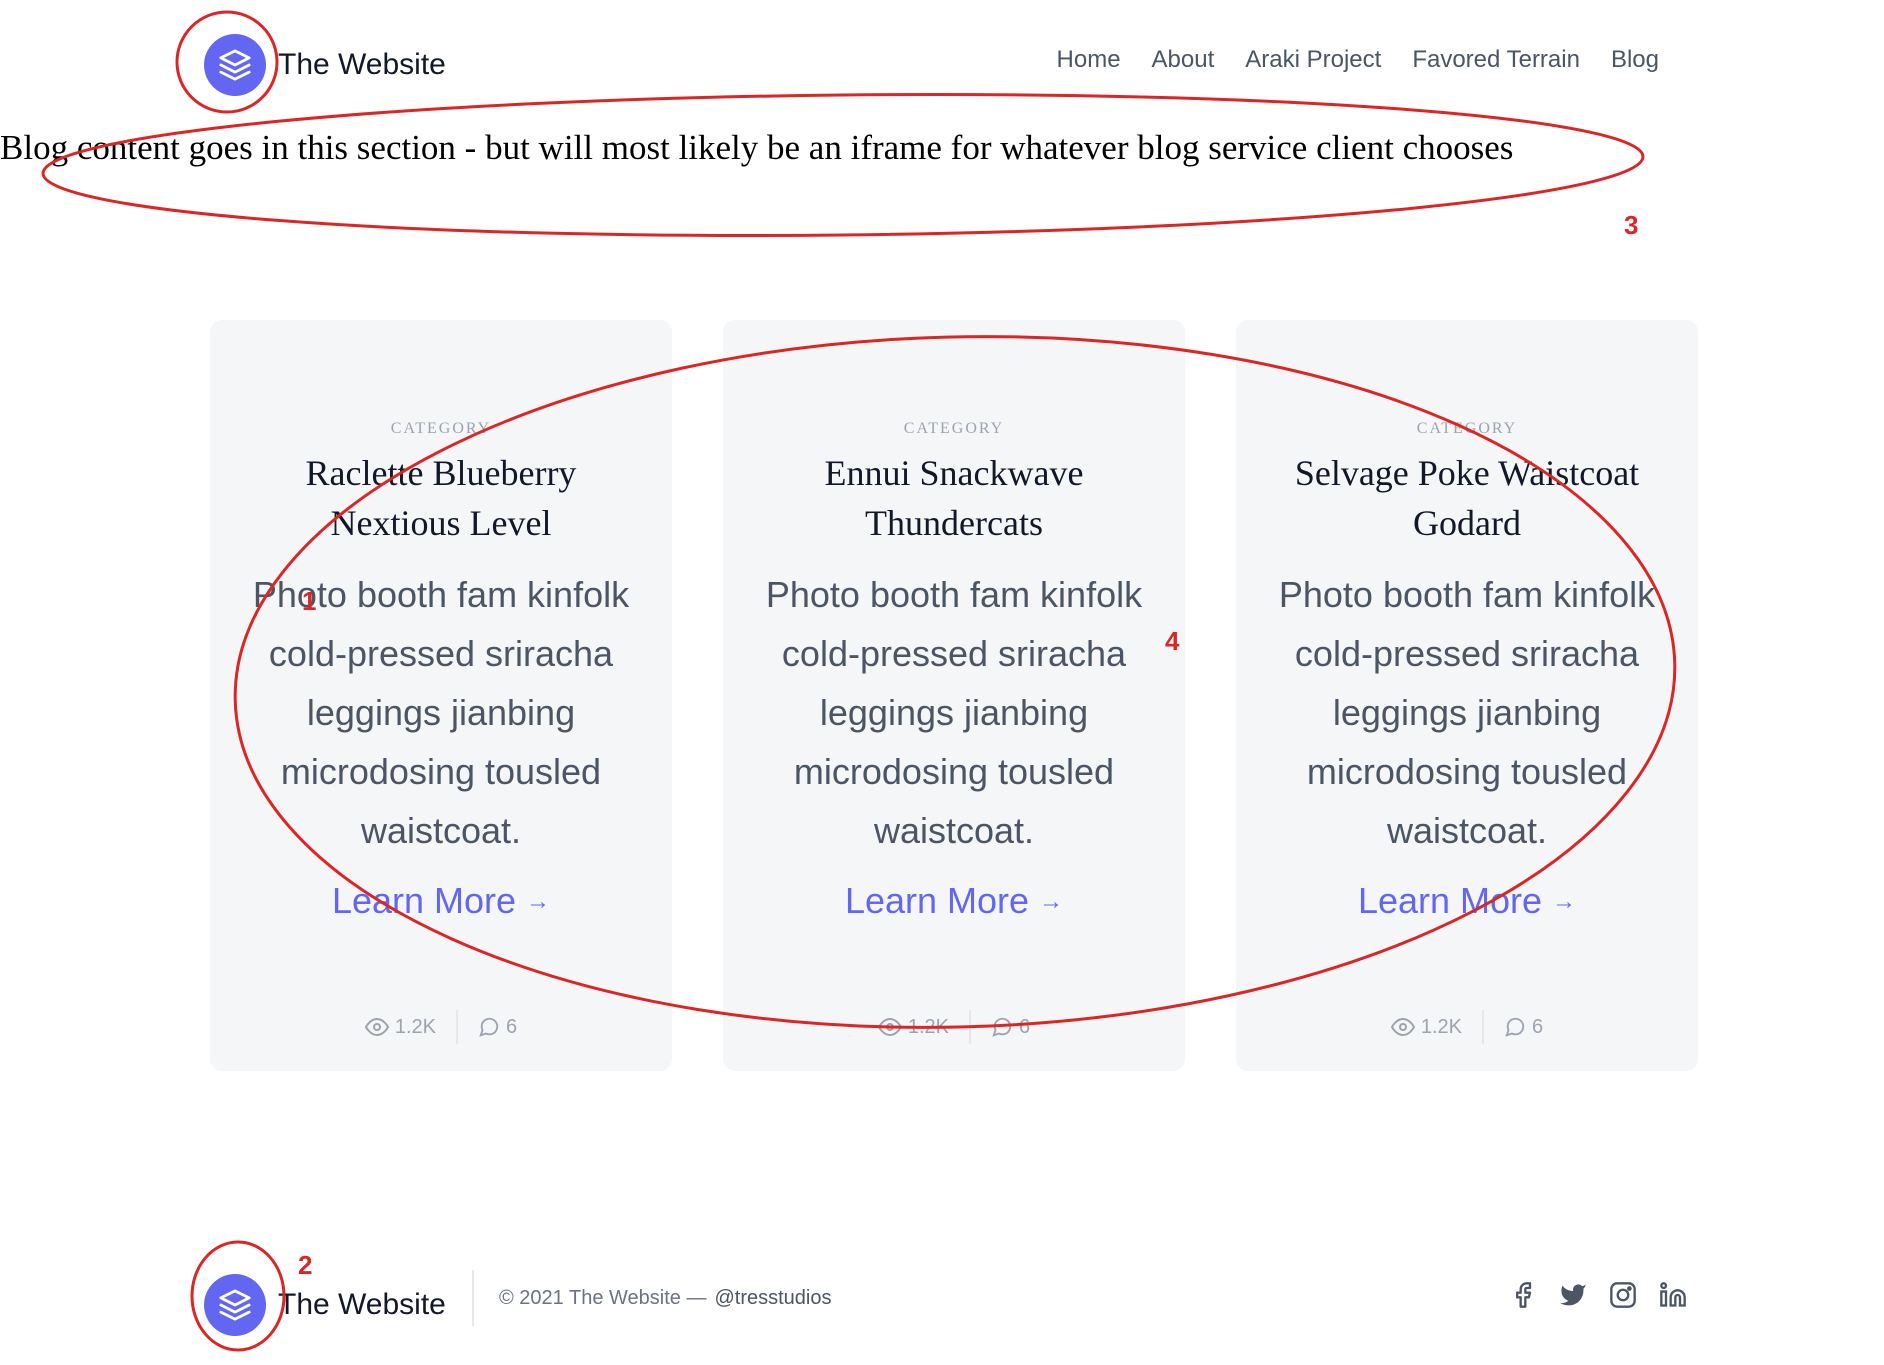 The height and width of the screenshot is (1365, 1884). Describe the element at coordinates (473, 1298) in the screenshot. I see `footer-divider` at that location.